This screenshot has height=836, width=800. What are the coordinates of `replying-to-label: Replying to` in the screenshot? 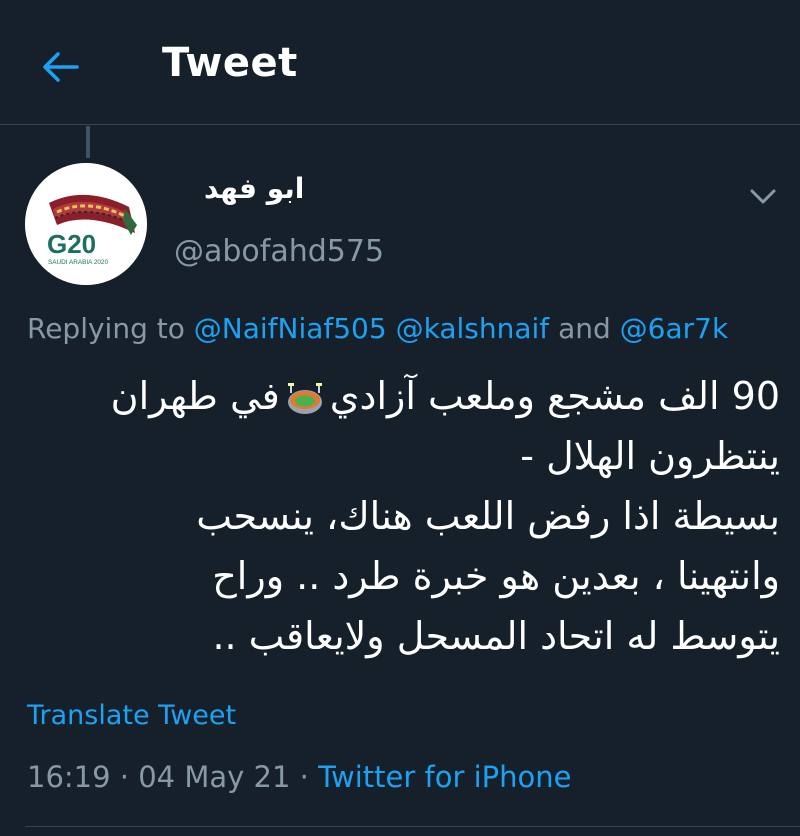 It's located at (106, 328).